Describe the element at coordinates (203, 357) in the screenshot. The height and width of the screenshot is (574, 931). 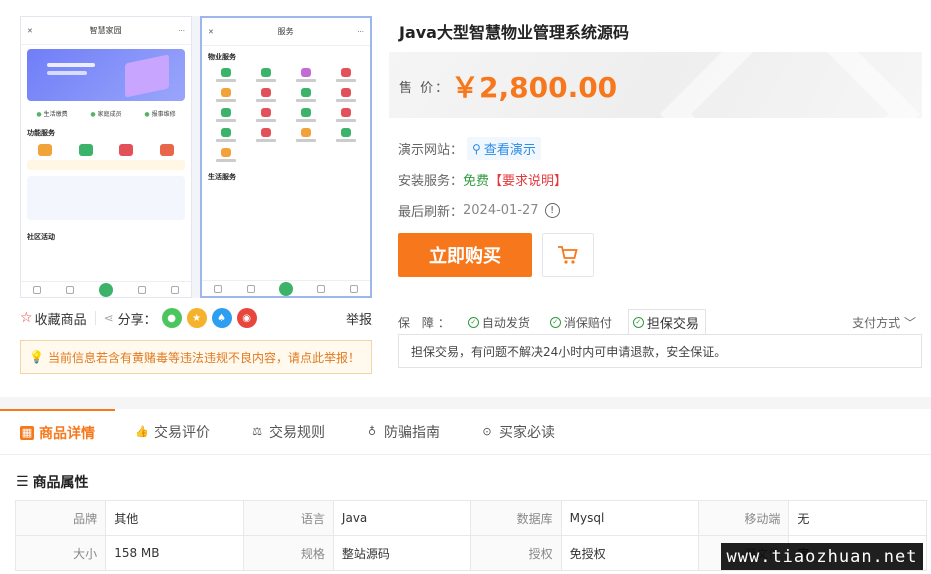
I see `report-notice-text: 当前信息若含有黄赌毒等违法违规不良内容，请点此举报！` at that location.